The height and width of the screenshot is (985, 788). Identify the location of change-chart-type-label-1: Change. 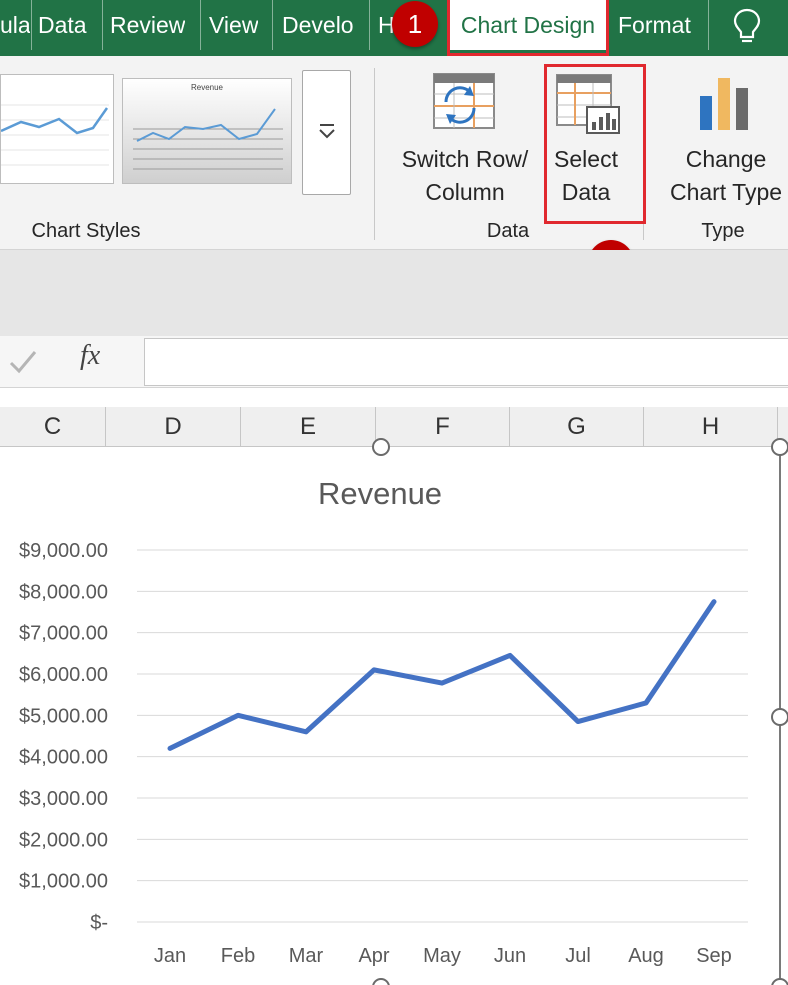
(726, 159).